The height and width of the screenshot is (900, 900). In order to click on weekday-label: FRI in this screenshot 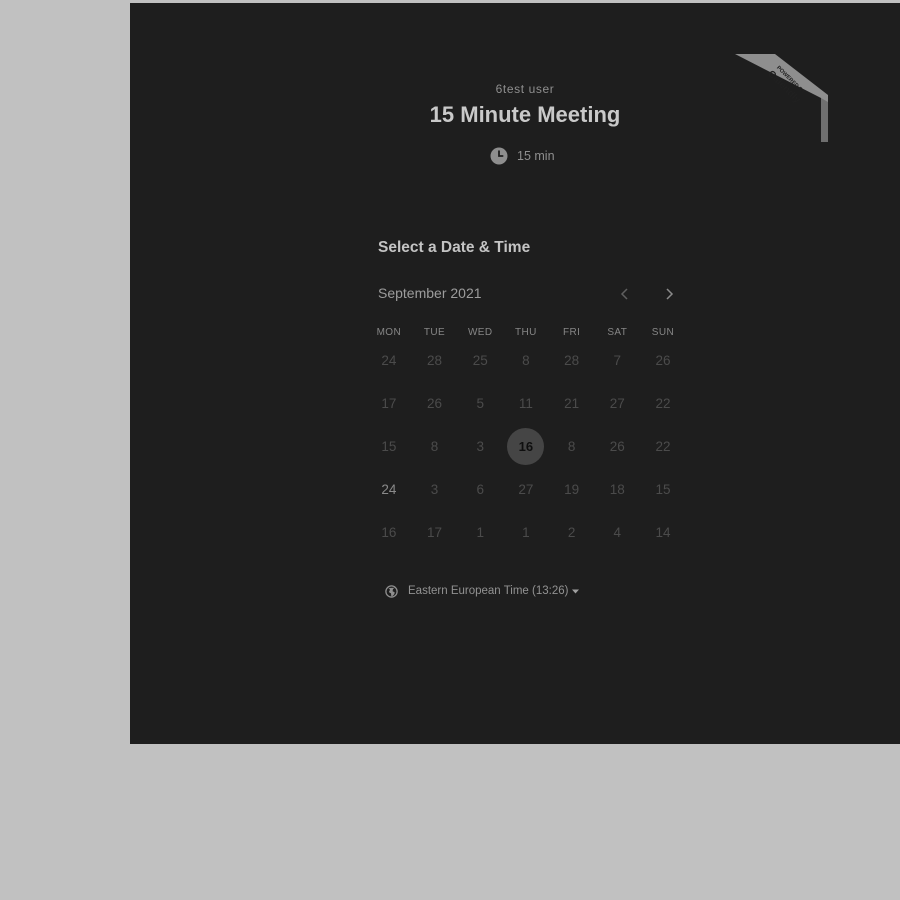, I will do `click(571, 332)`.